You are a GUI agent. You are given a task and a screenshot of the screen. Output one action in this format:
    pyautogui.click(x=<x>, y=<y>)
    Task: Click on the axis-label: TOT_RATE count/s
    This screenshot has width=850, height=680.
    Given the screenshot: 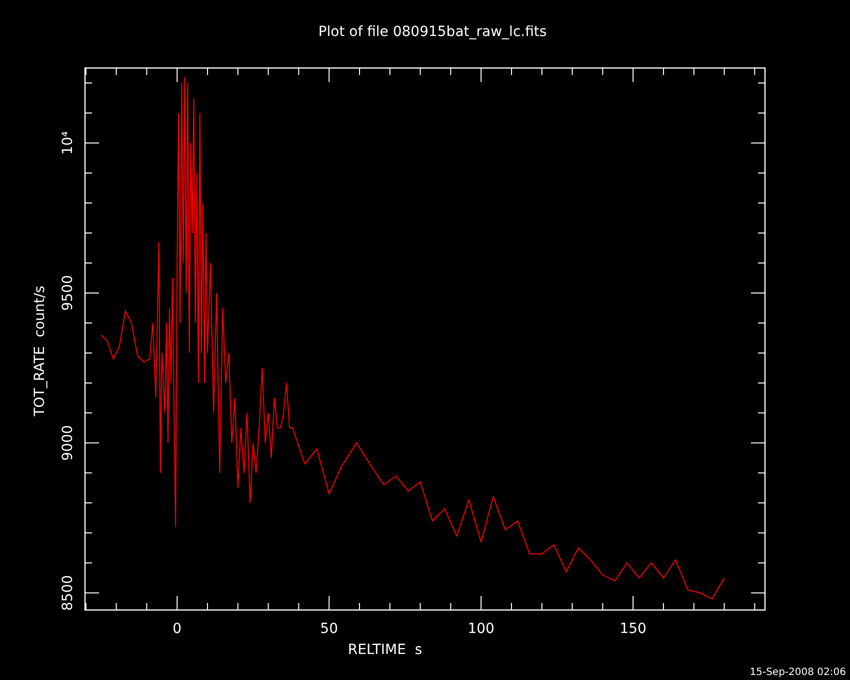 What is the action you would take?
    pyautogui.click(x=40, y=351)
    